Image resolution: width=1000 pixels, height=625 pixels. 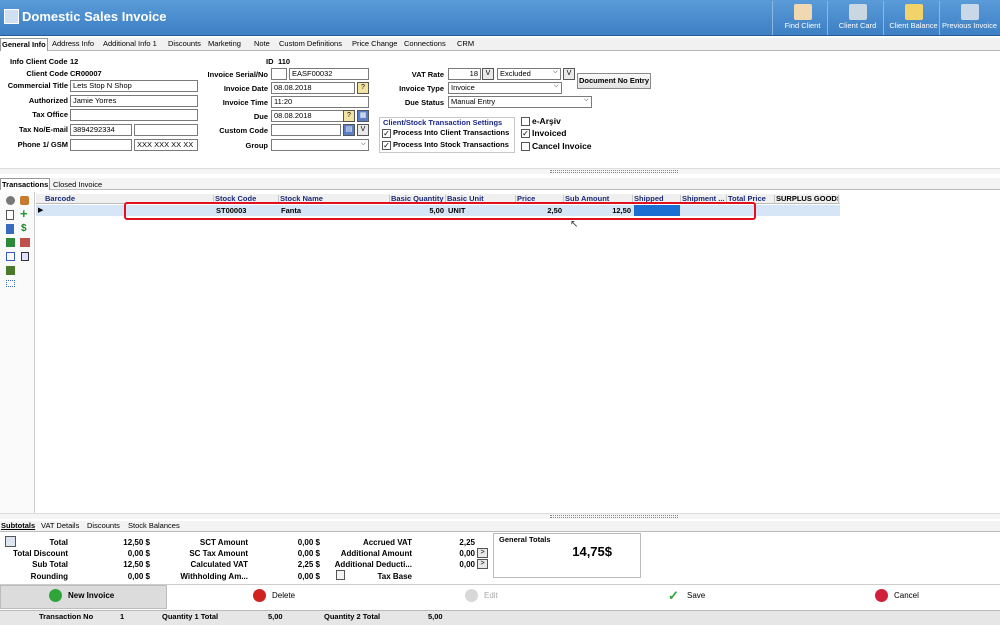 I want to click on previous-invoice-label: Previous Invoice, so click(x=969, y=25).